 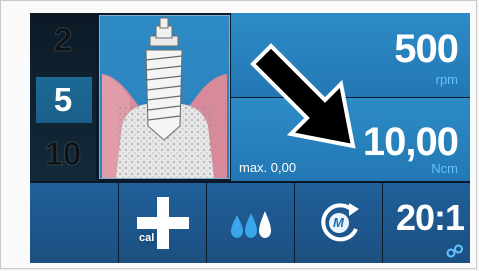 I want to click on program-item: 10, so click(x=63, y=154).